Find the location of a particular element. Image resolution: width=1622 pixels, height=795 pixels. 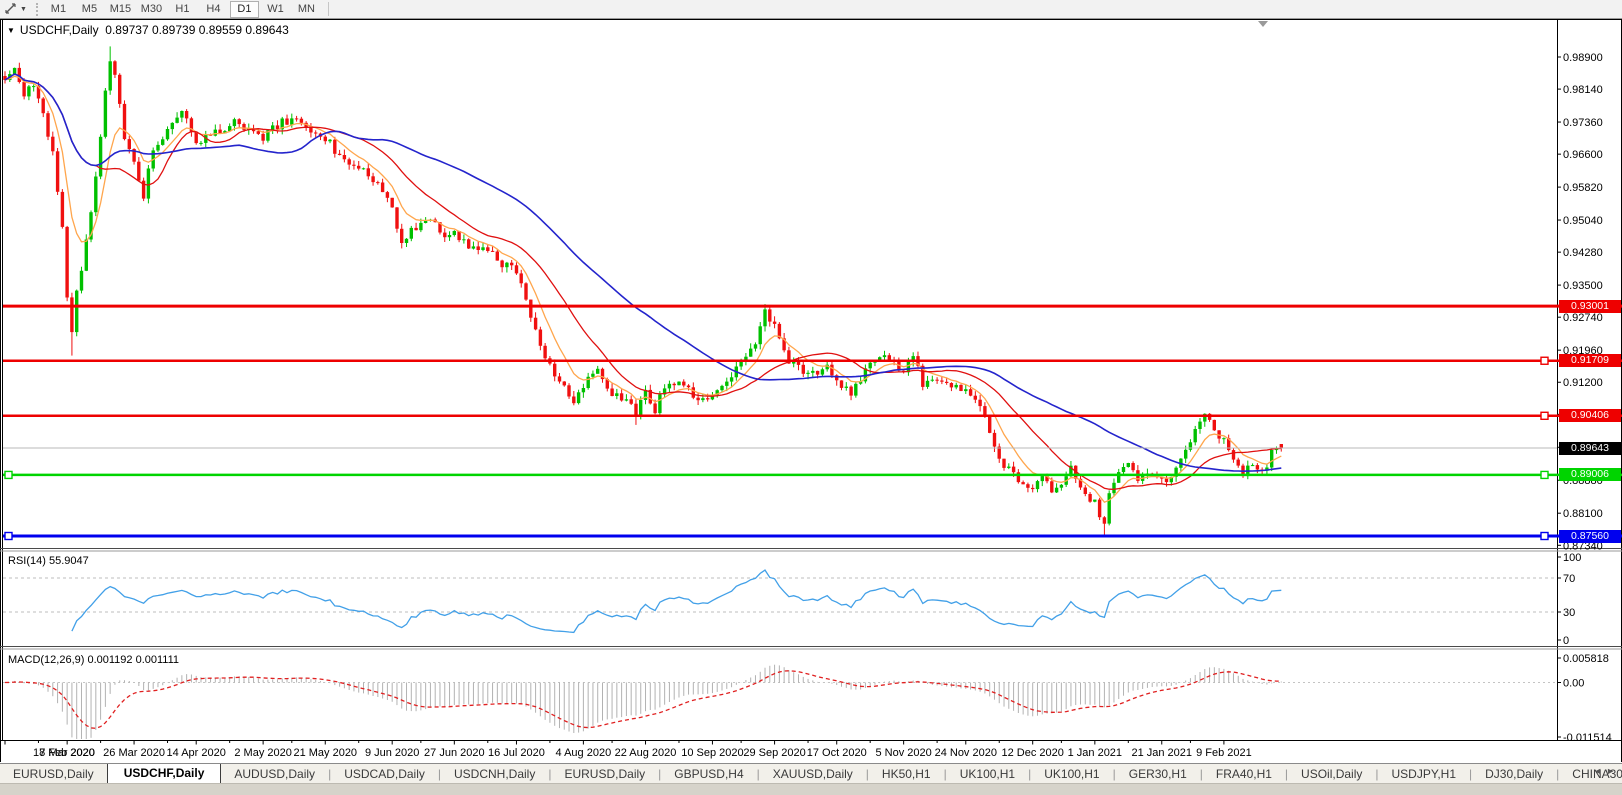

date-label: 9 Feb 2021 is located at coordinates (1224, 753).